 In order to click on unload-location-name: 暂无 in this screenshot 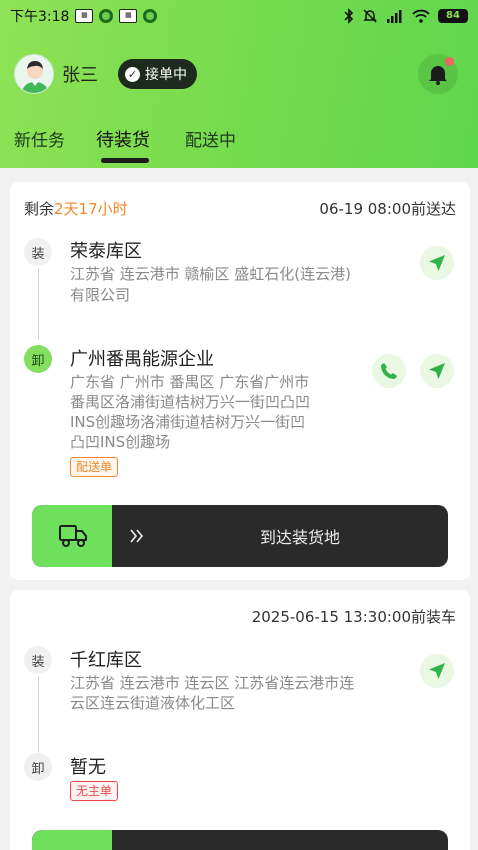, I will do `click(88, 767)`.